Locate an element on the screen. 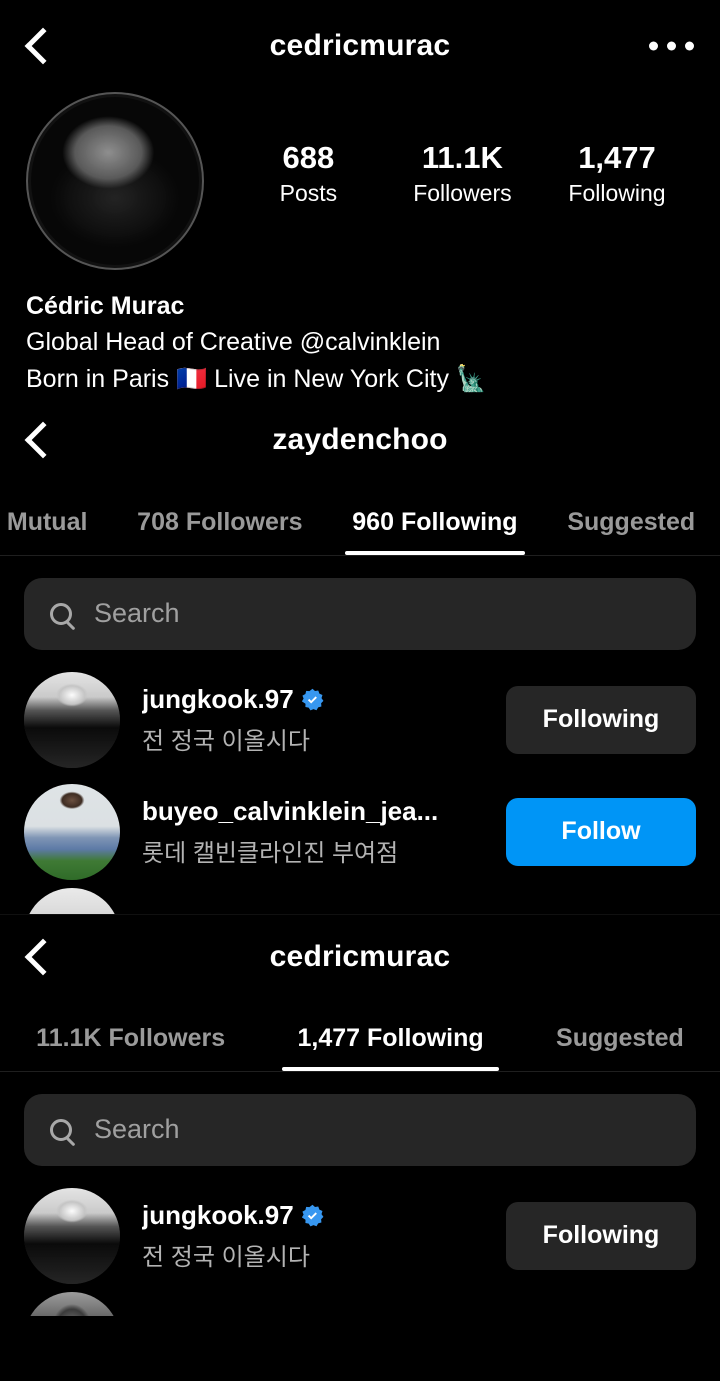 Image resolution: width=720 pixels, height=1381 pixels. page-title: zaydenchoo is located at coordinates (360, 439).